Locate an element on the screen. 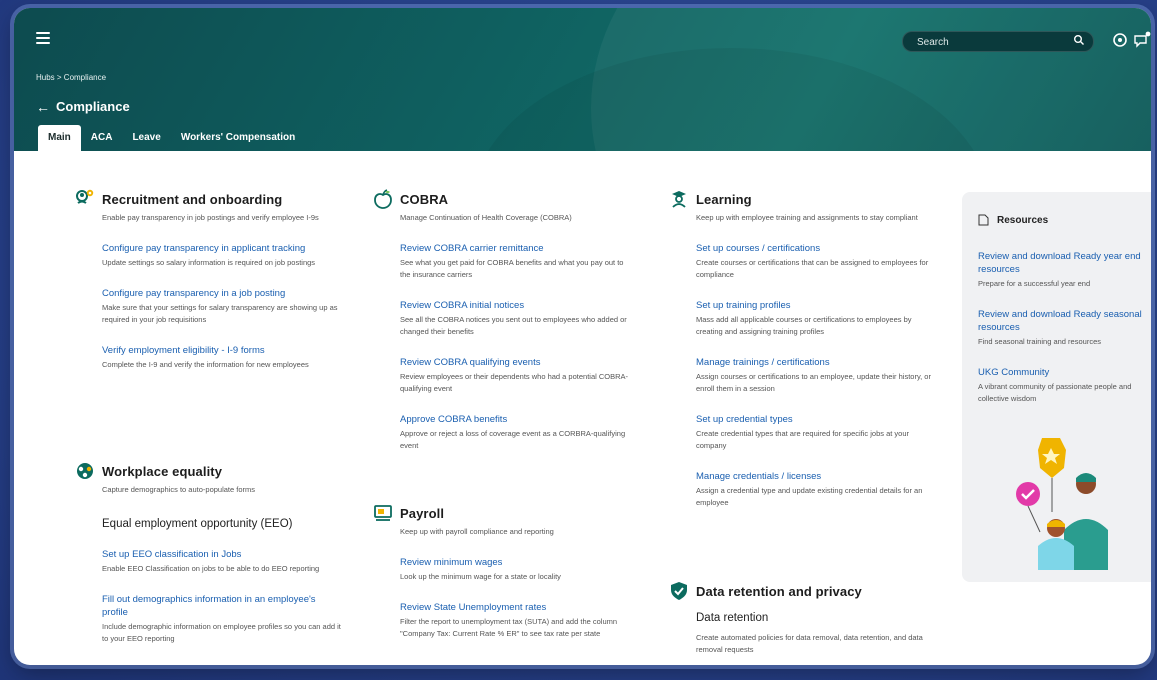  link-cobra-remittance: Review COBRA carrier remittance is located at coordinates (516, 248).